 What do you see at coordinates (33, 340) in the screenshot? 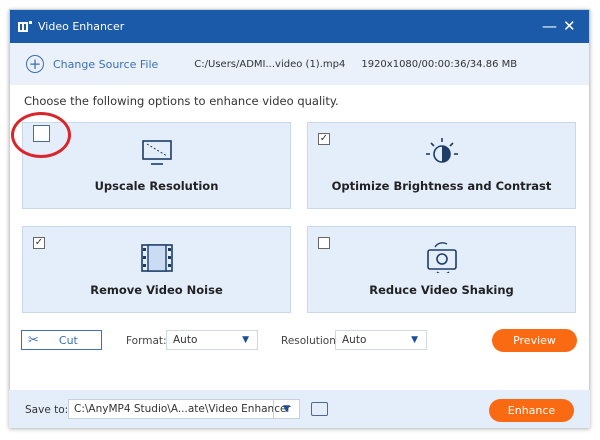
I see `scissors-icon: ✂` at bounding box center [33, 340].